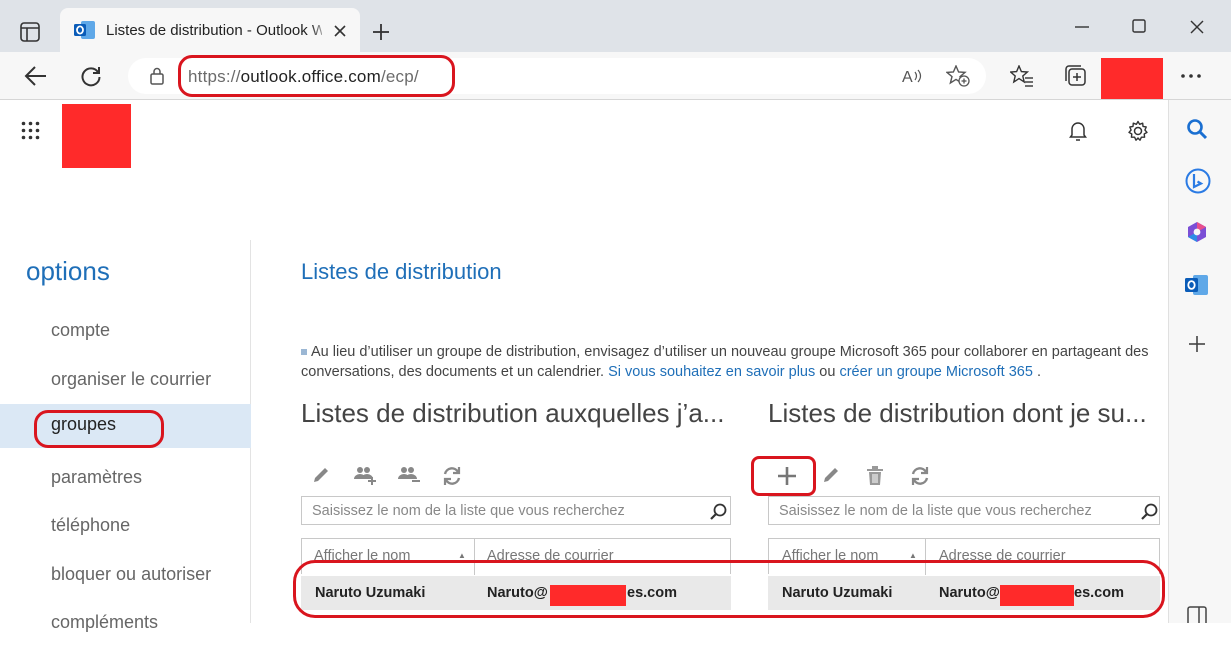 This screenshot has height=646, width=1231. I want to click on app-launcher-icon, so click(30, 130).